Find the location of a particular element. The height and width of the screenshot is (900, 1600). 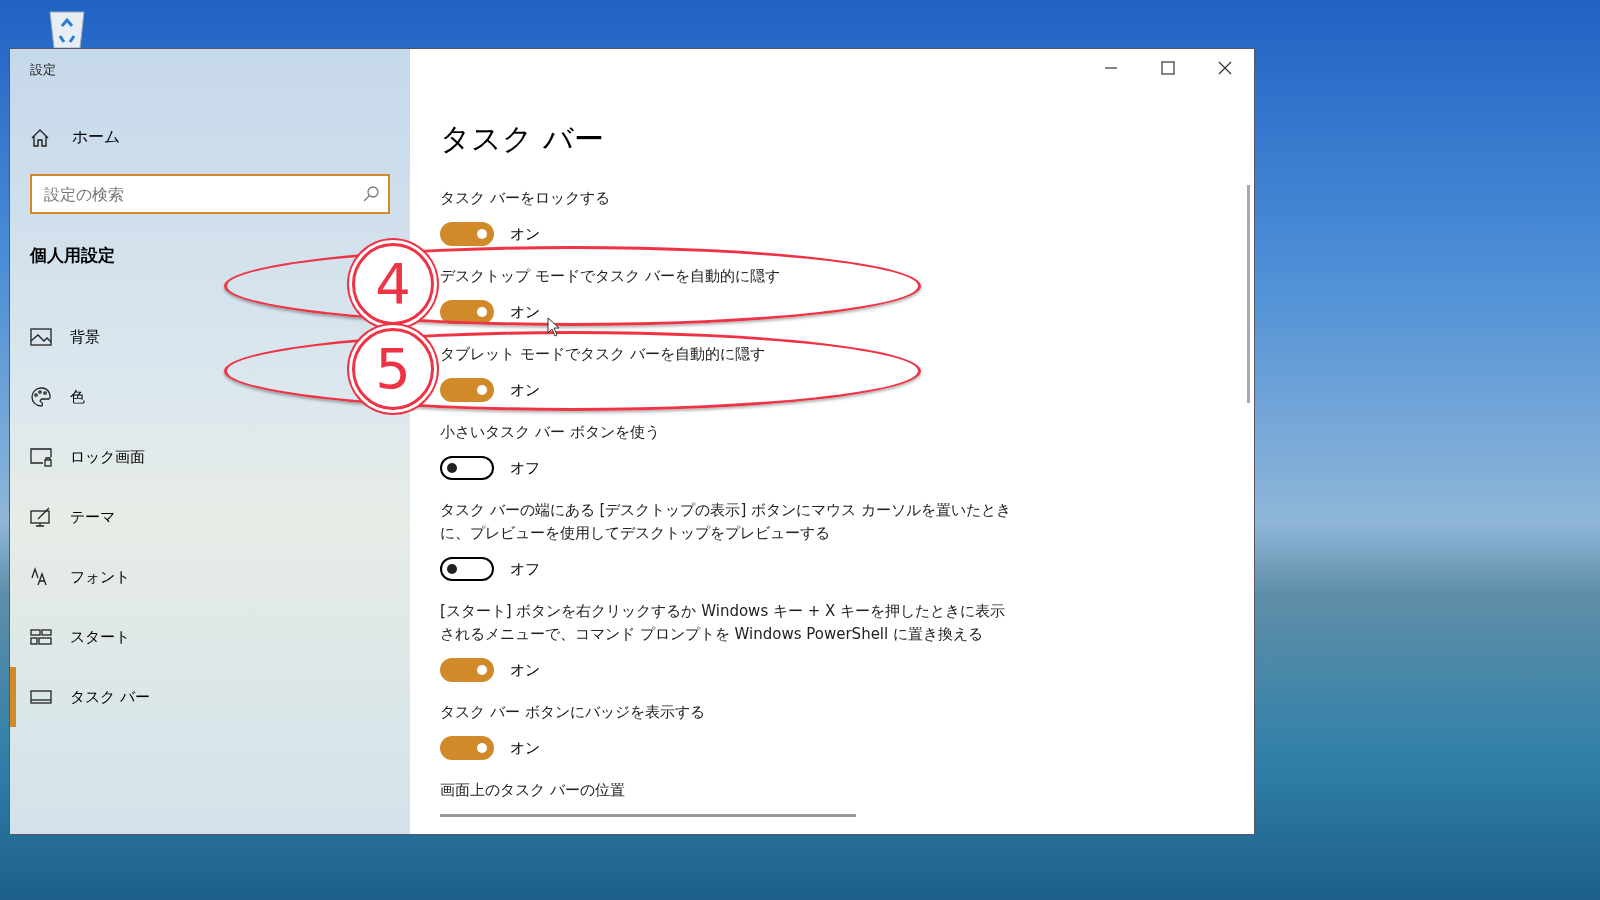

picture-icon is located at coordinates (41, 337).